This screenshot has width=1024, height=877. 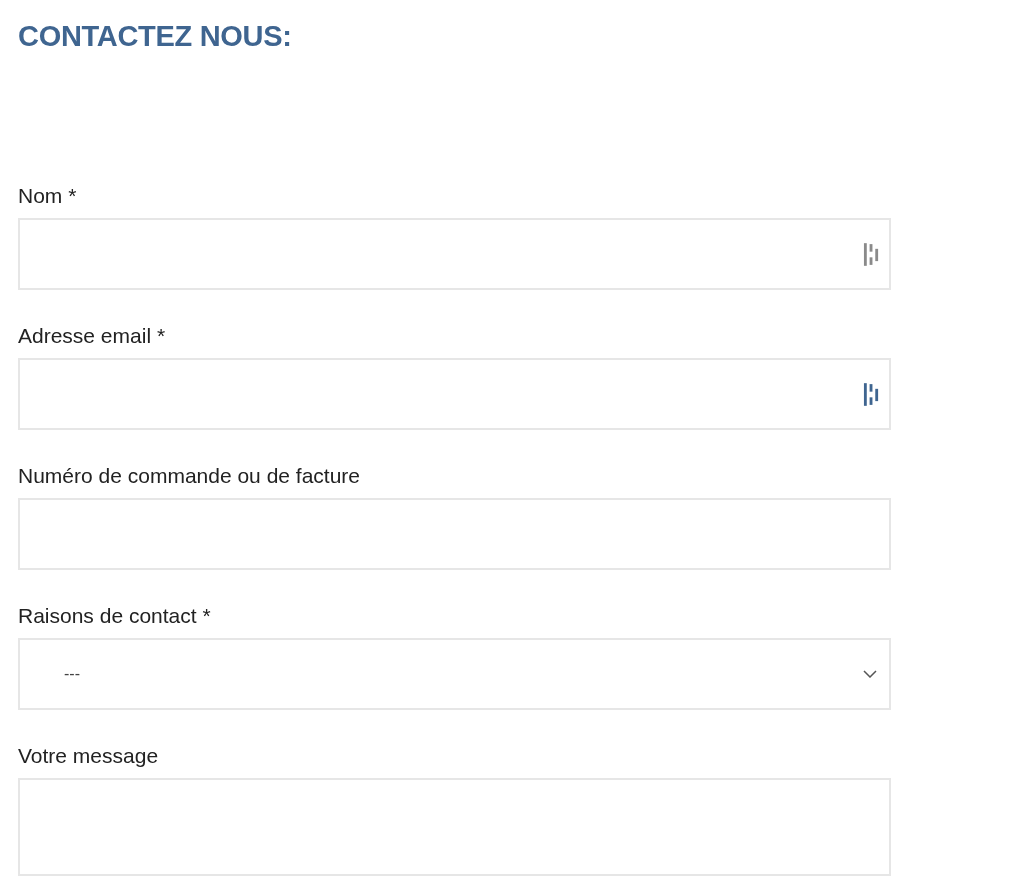 What do you see at coordinates (48, 196) in the screenshot?
I see `field-label: Nom *` at bounding box center [48, 196].